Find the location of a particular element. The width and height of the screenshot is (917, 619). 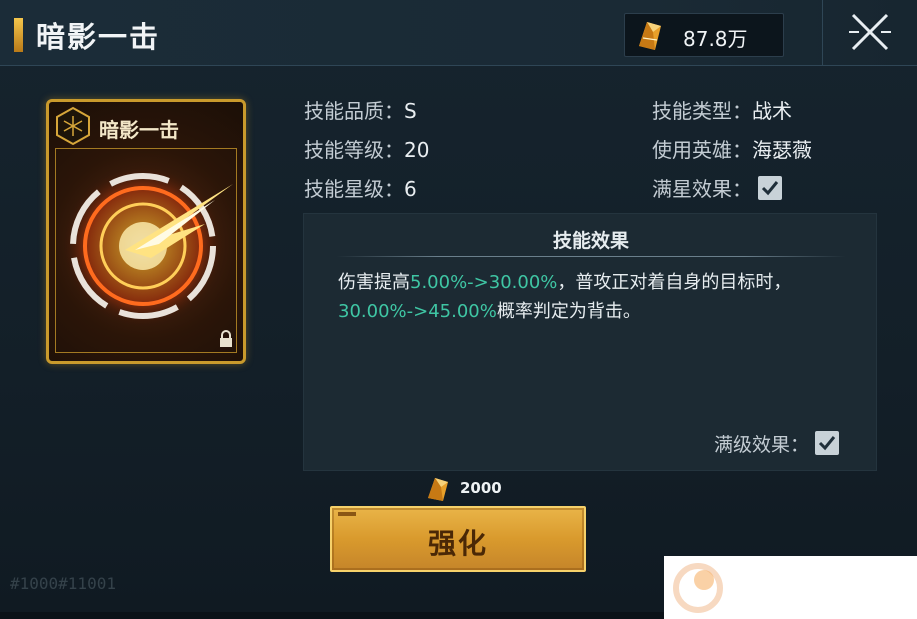

currency-display: 87.8万 is located at coordinates (704, 35).